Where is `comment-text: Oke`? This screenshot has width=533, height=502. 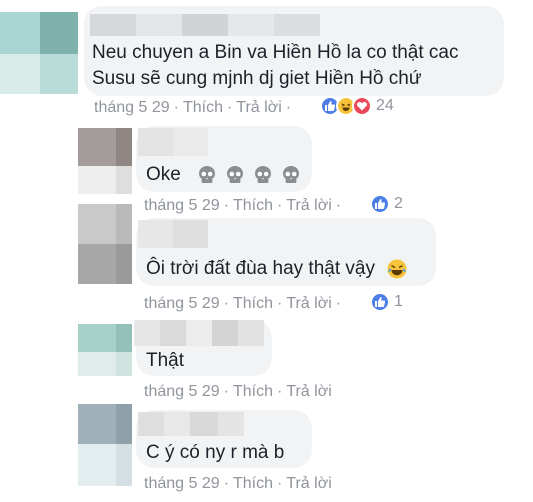 comment-text: Oke is located at coordinates (224, 175).